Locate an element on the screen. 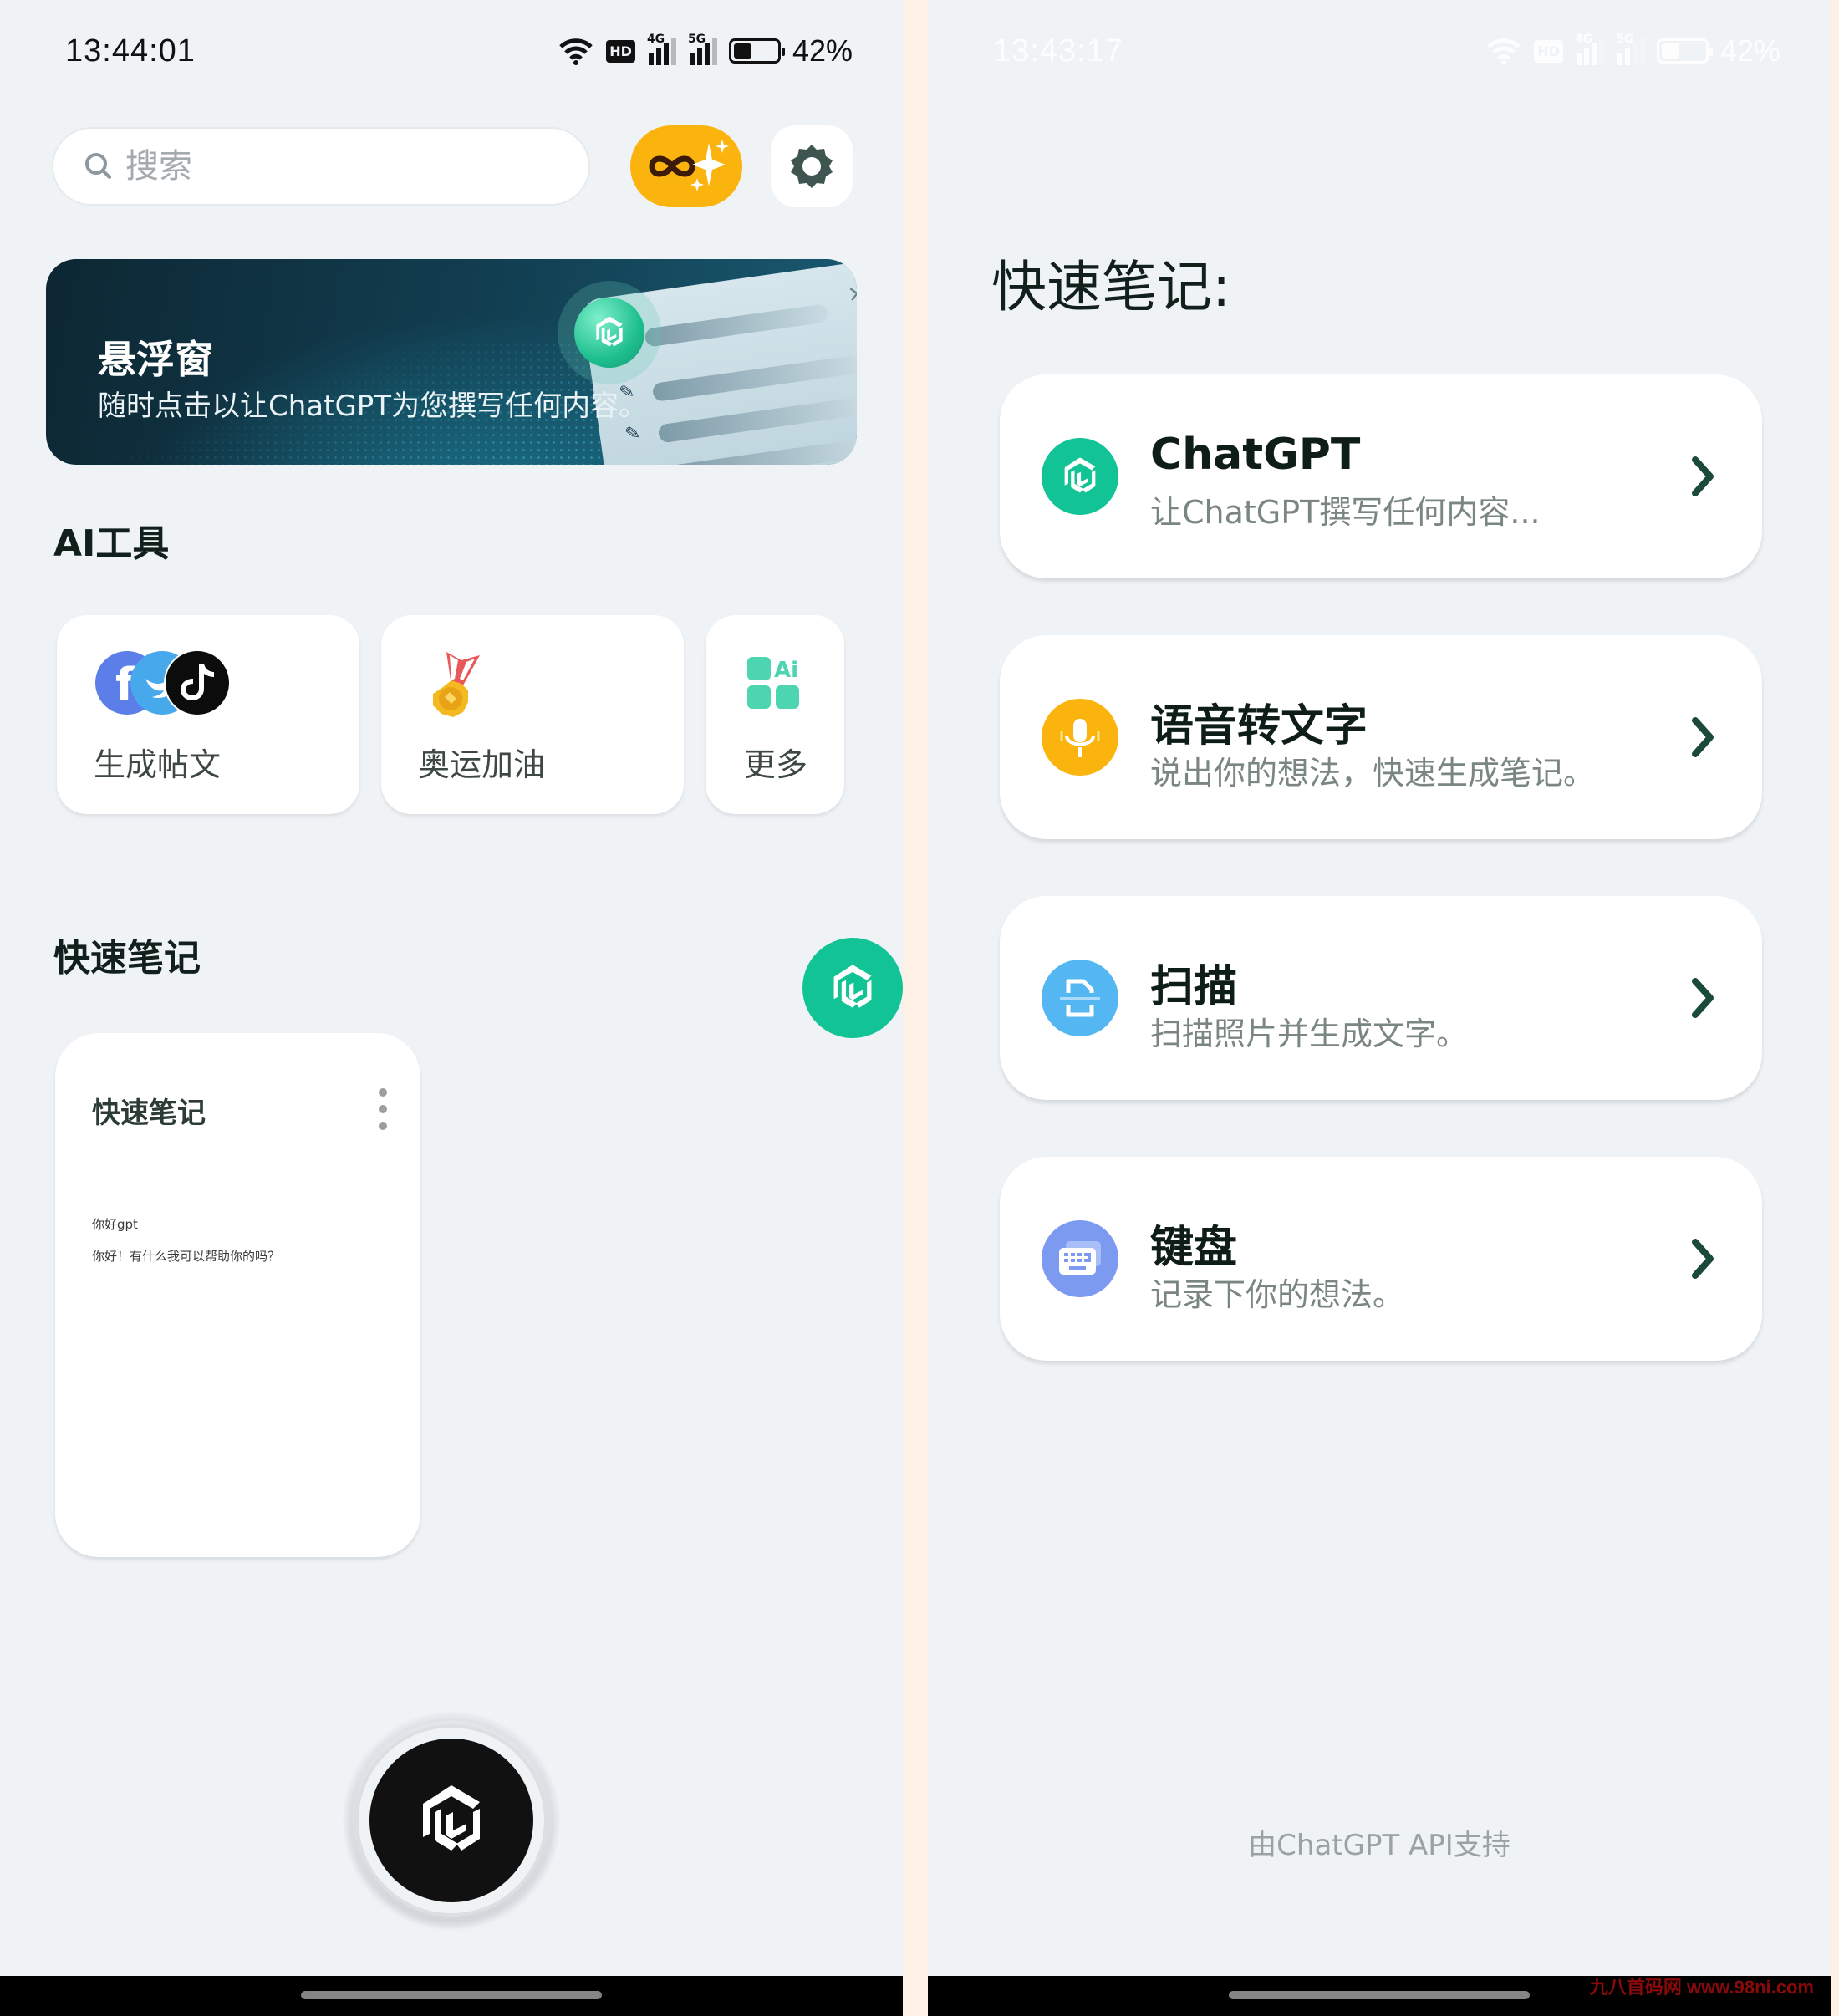  search-bar is located at coordinates (321, 166).